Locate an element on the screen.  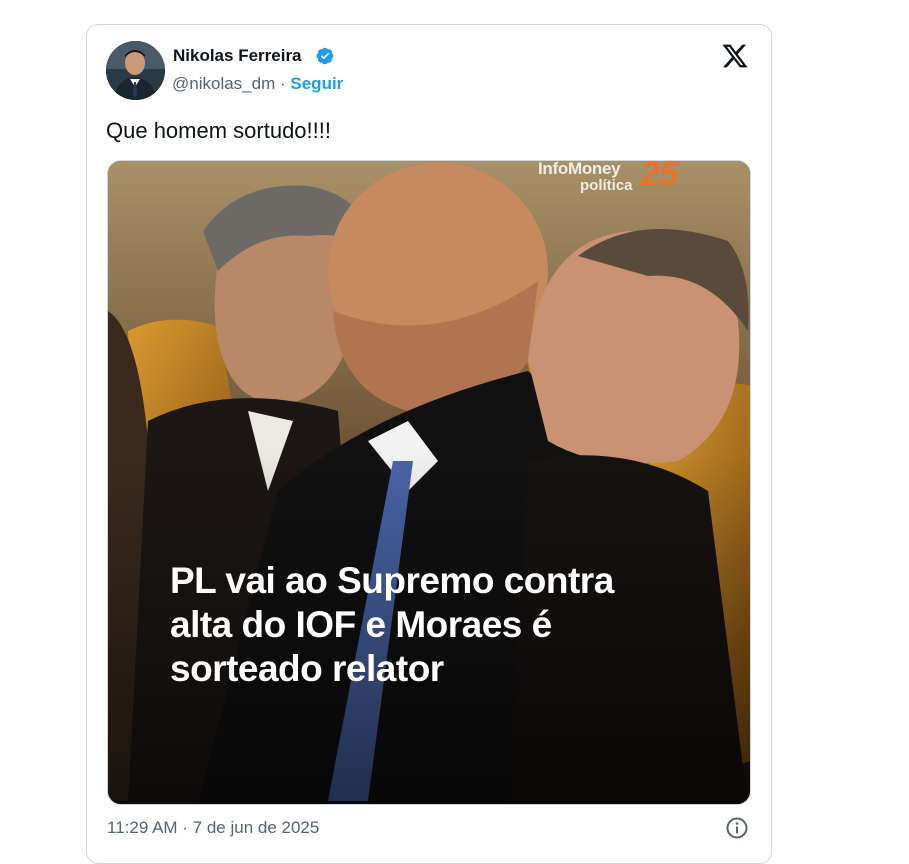
handle-row: @nikolas_dm · Seguir is located at coordinates (257, 84).